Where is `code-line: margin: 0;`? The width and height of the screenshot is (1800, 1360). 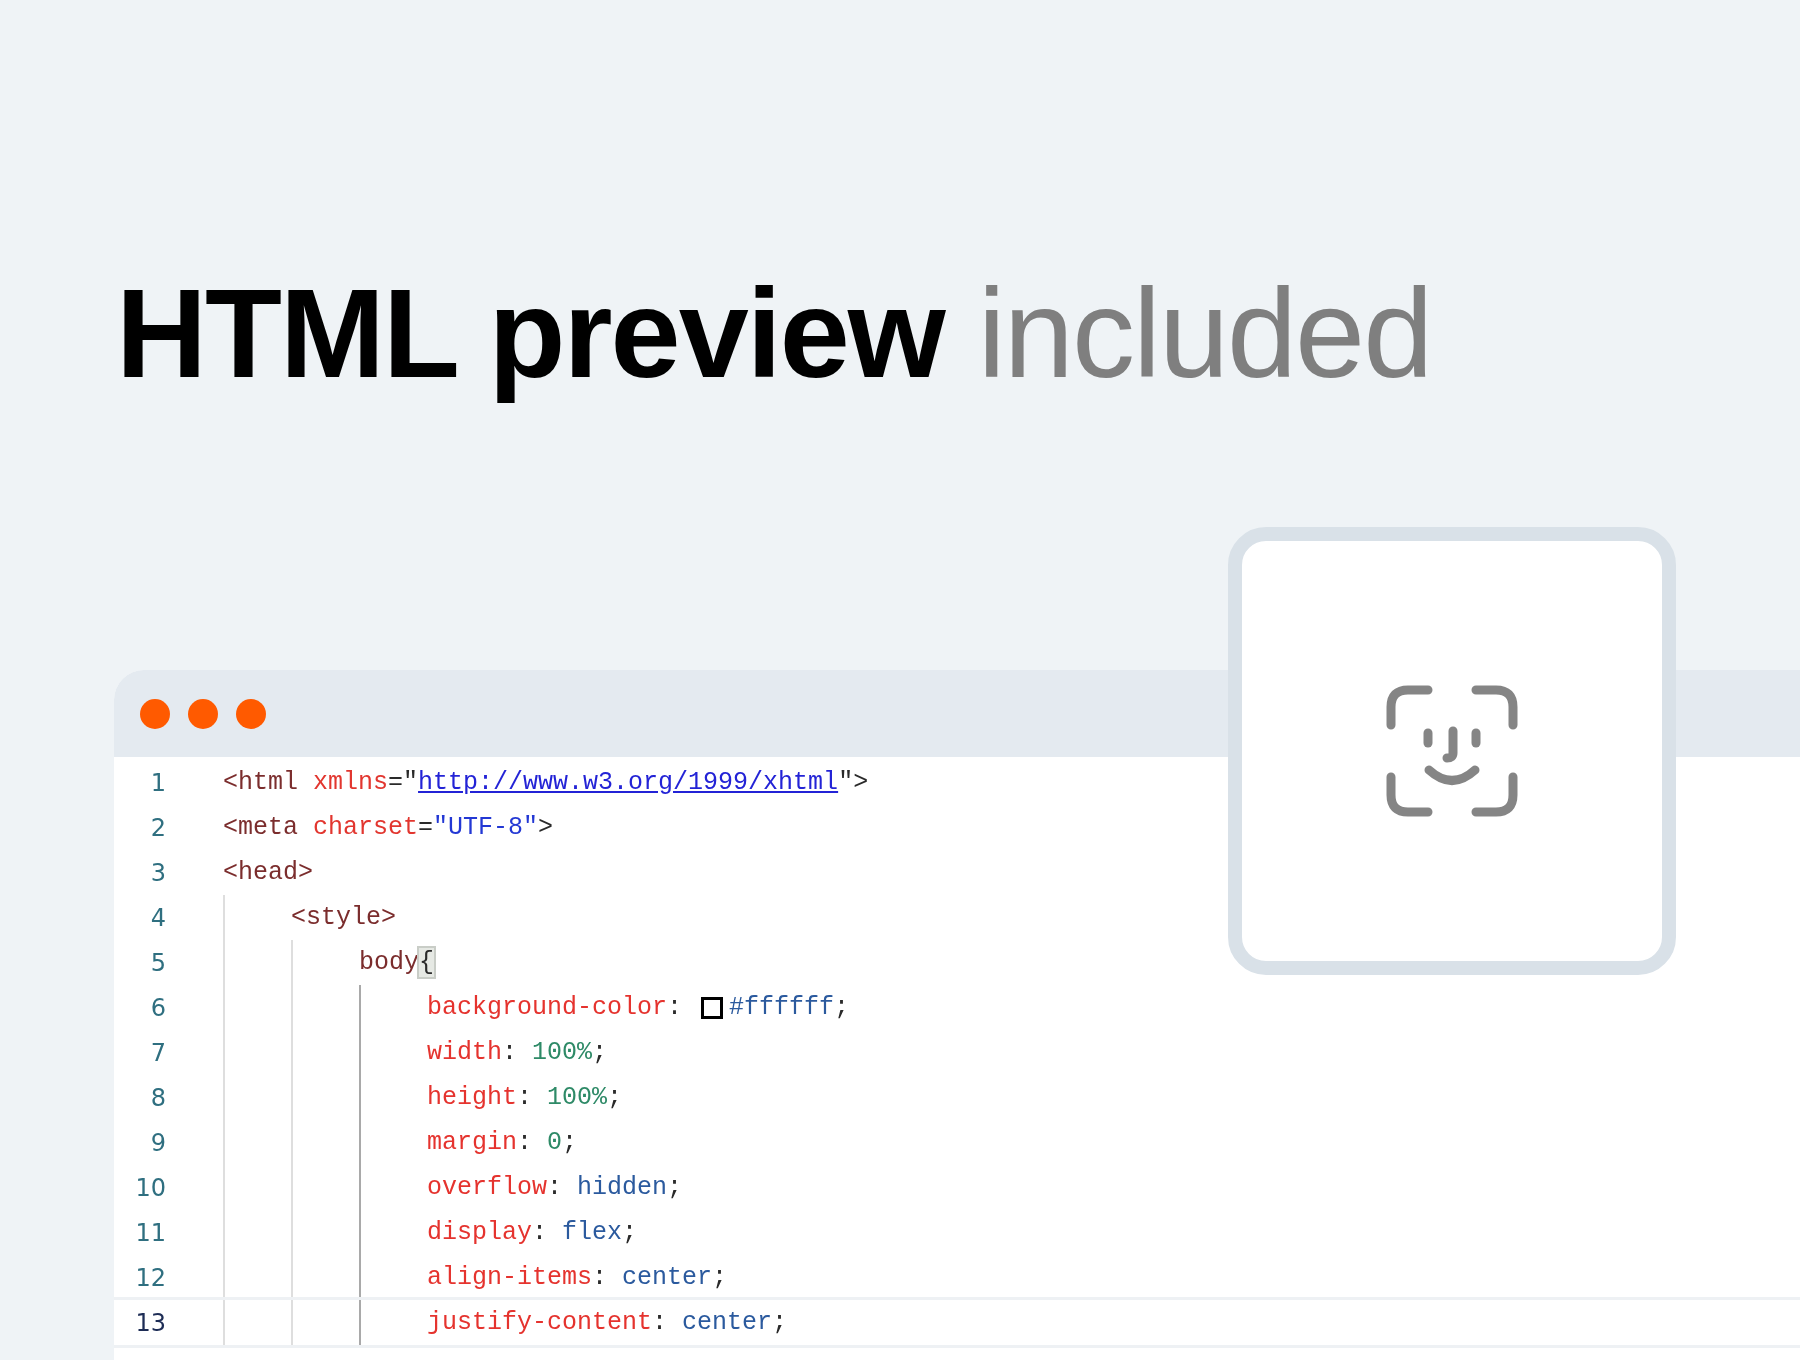 code-line: margin: 0; is located at coordinates (502, 1143).